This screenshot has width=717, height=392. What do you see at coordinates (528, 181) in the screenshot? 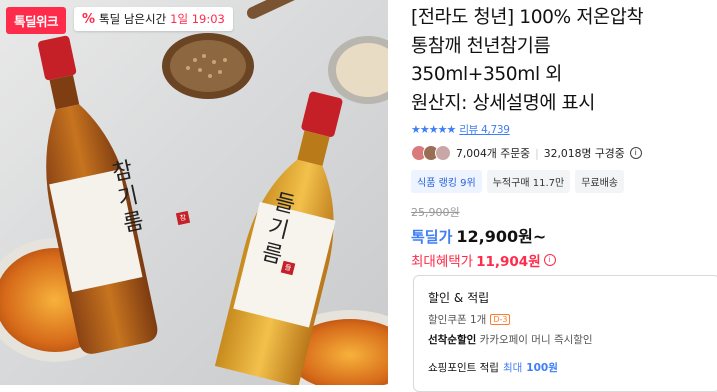
I see `cumulative-purchase-tag: 누적구매 11.7만` at bounding box center [528, 181].